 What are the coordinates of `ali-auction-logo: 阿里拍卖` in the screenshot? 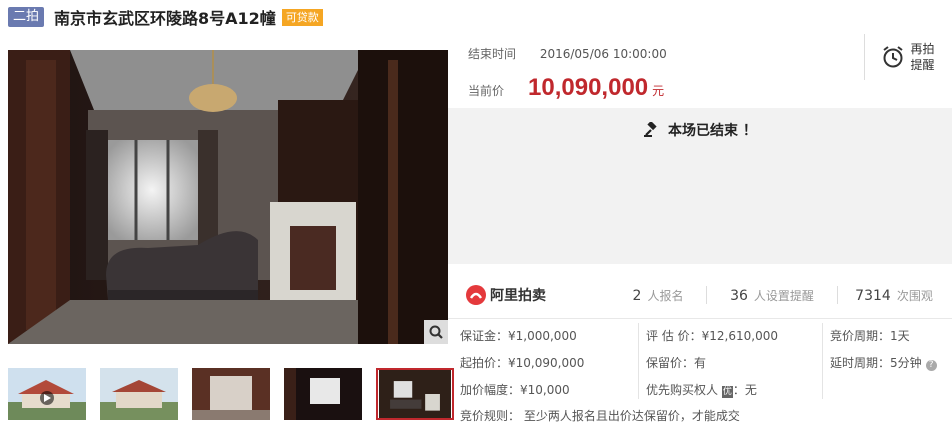 It's located at (546, 295).